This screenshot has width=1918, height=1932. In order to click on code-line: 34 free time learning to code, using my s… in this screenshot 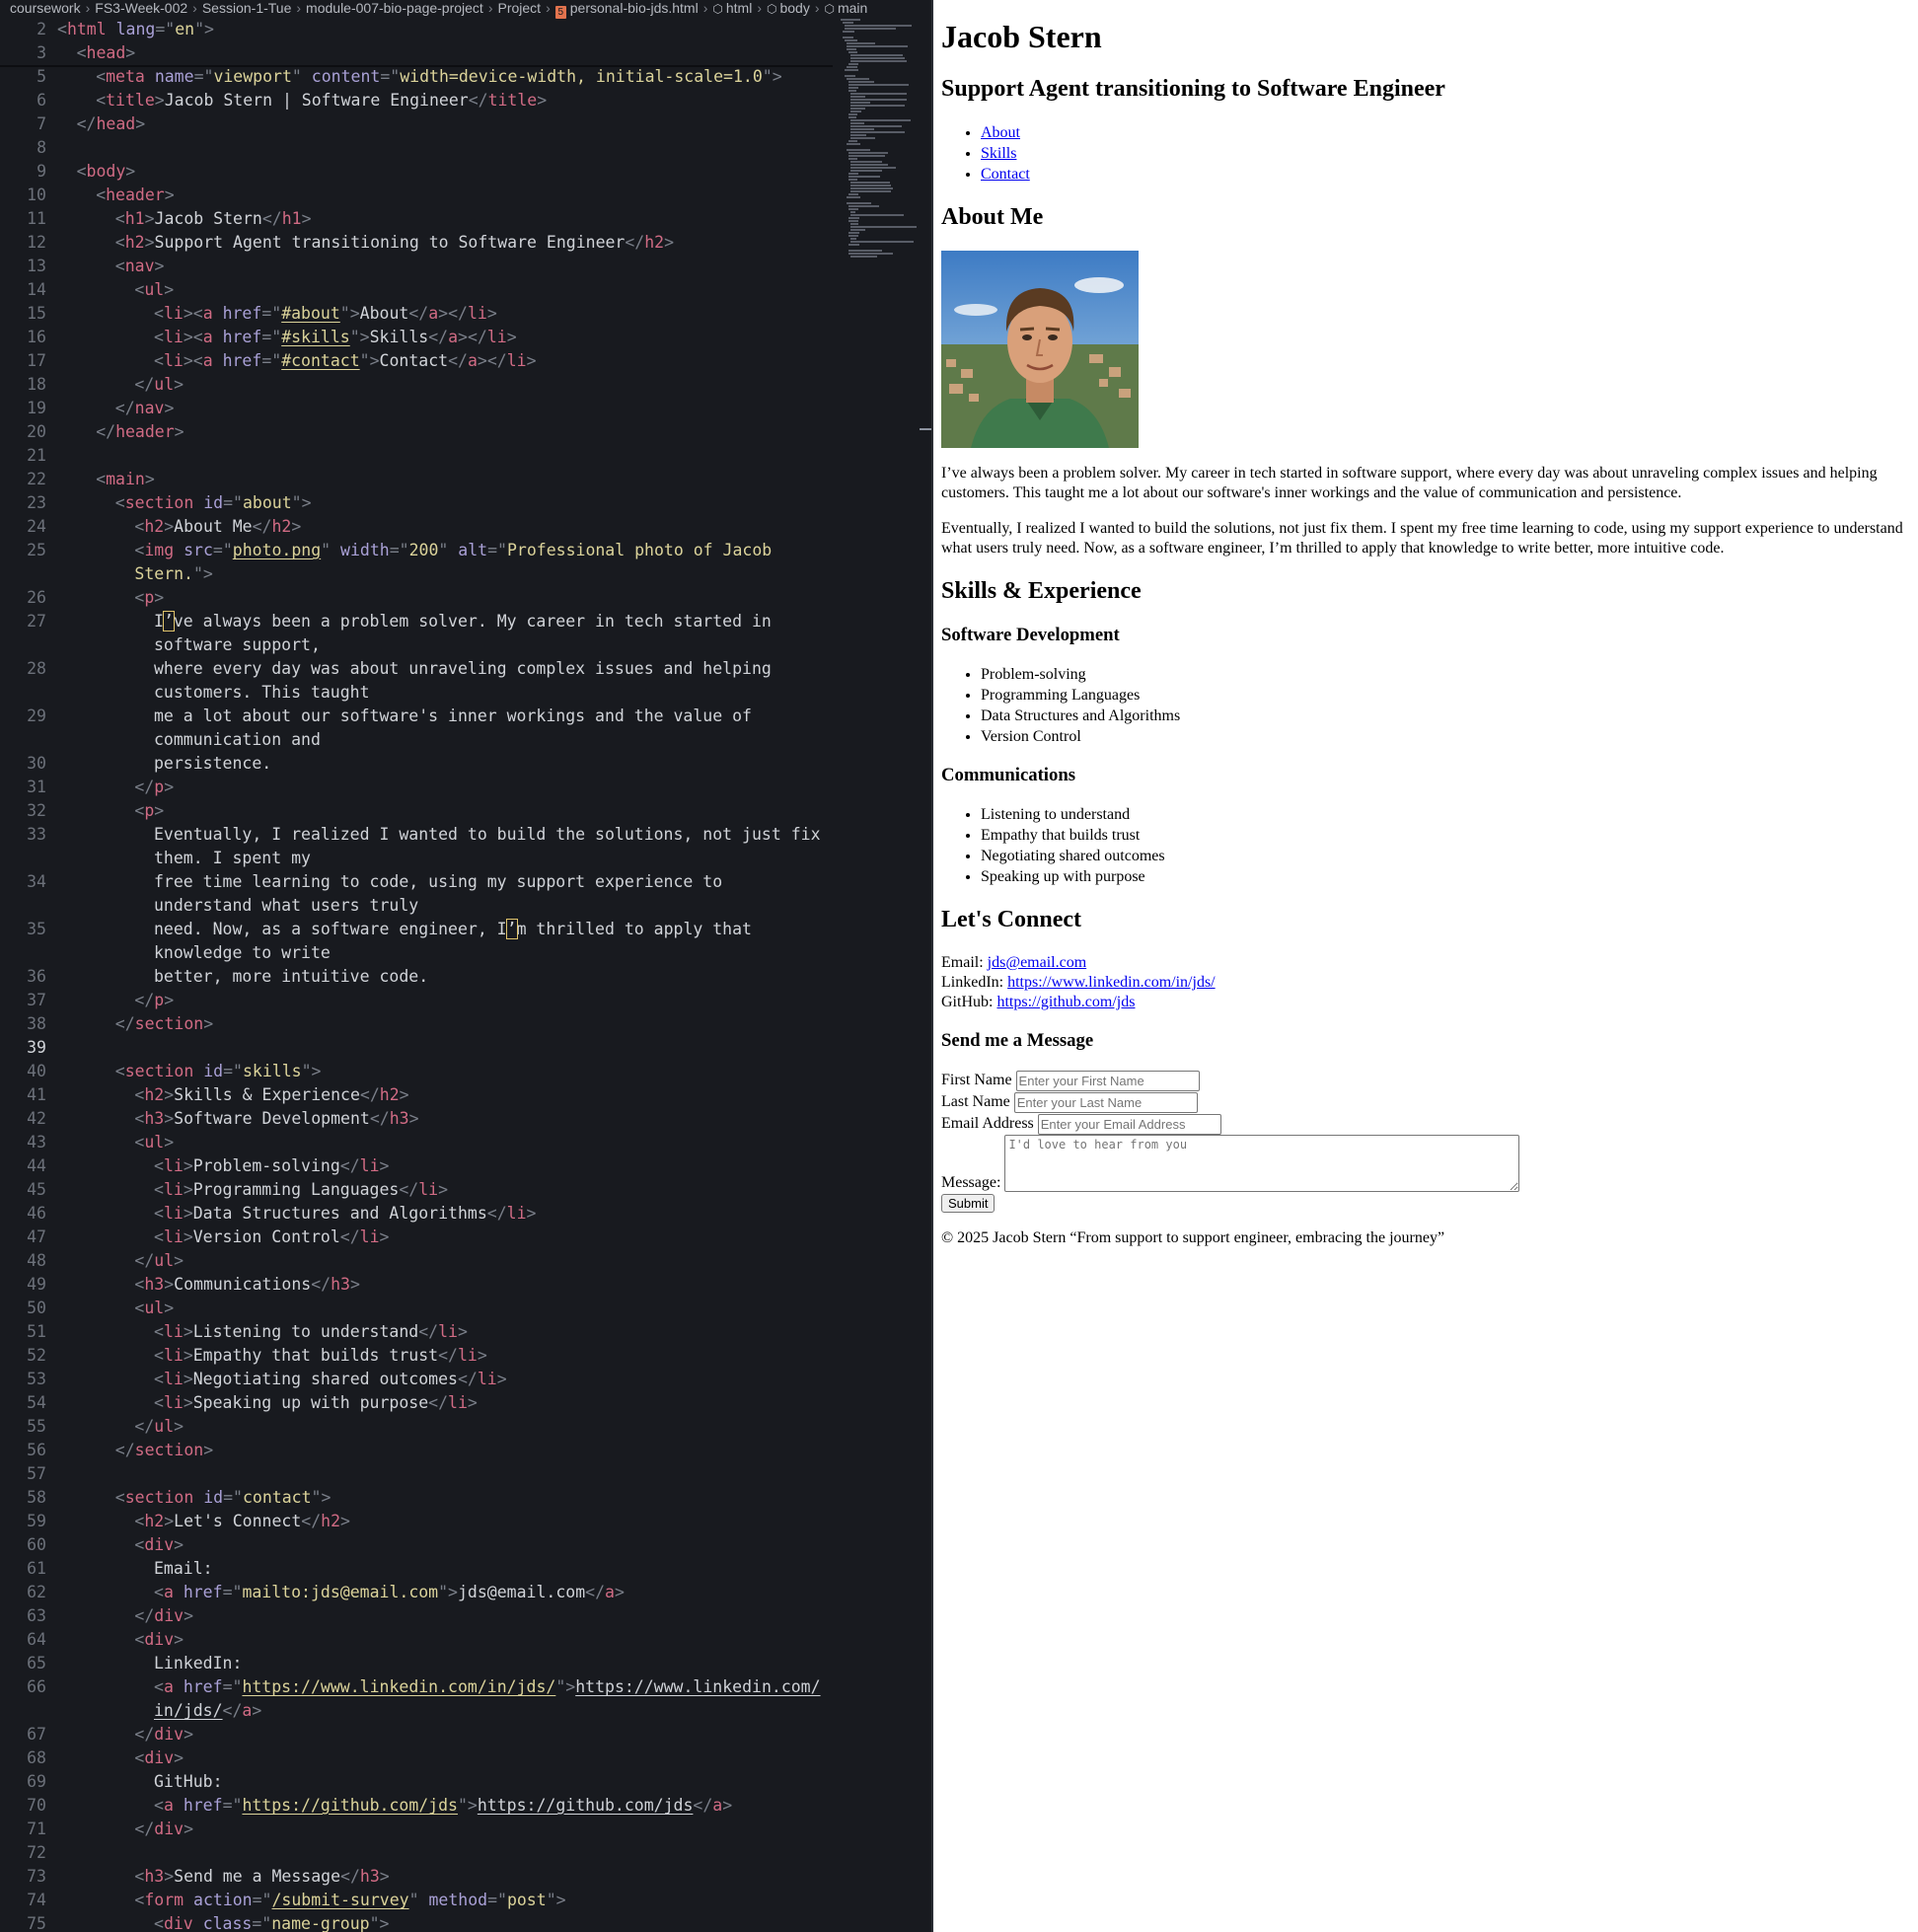, I will do `click(419, 882)`.